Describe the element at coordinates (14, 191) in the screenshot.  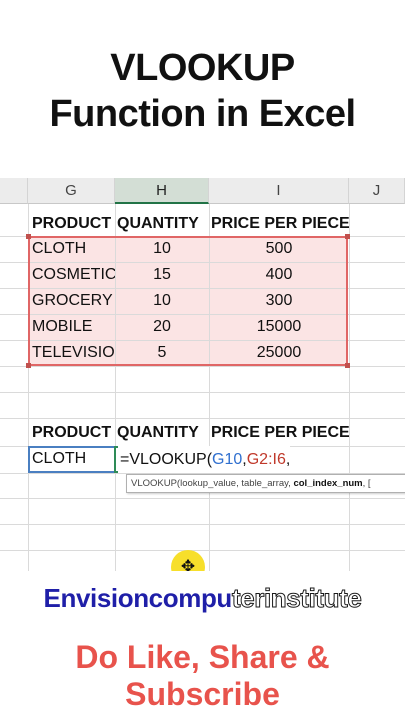
I see `column-header-blank` at that location.